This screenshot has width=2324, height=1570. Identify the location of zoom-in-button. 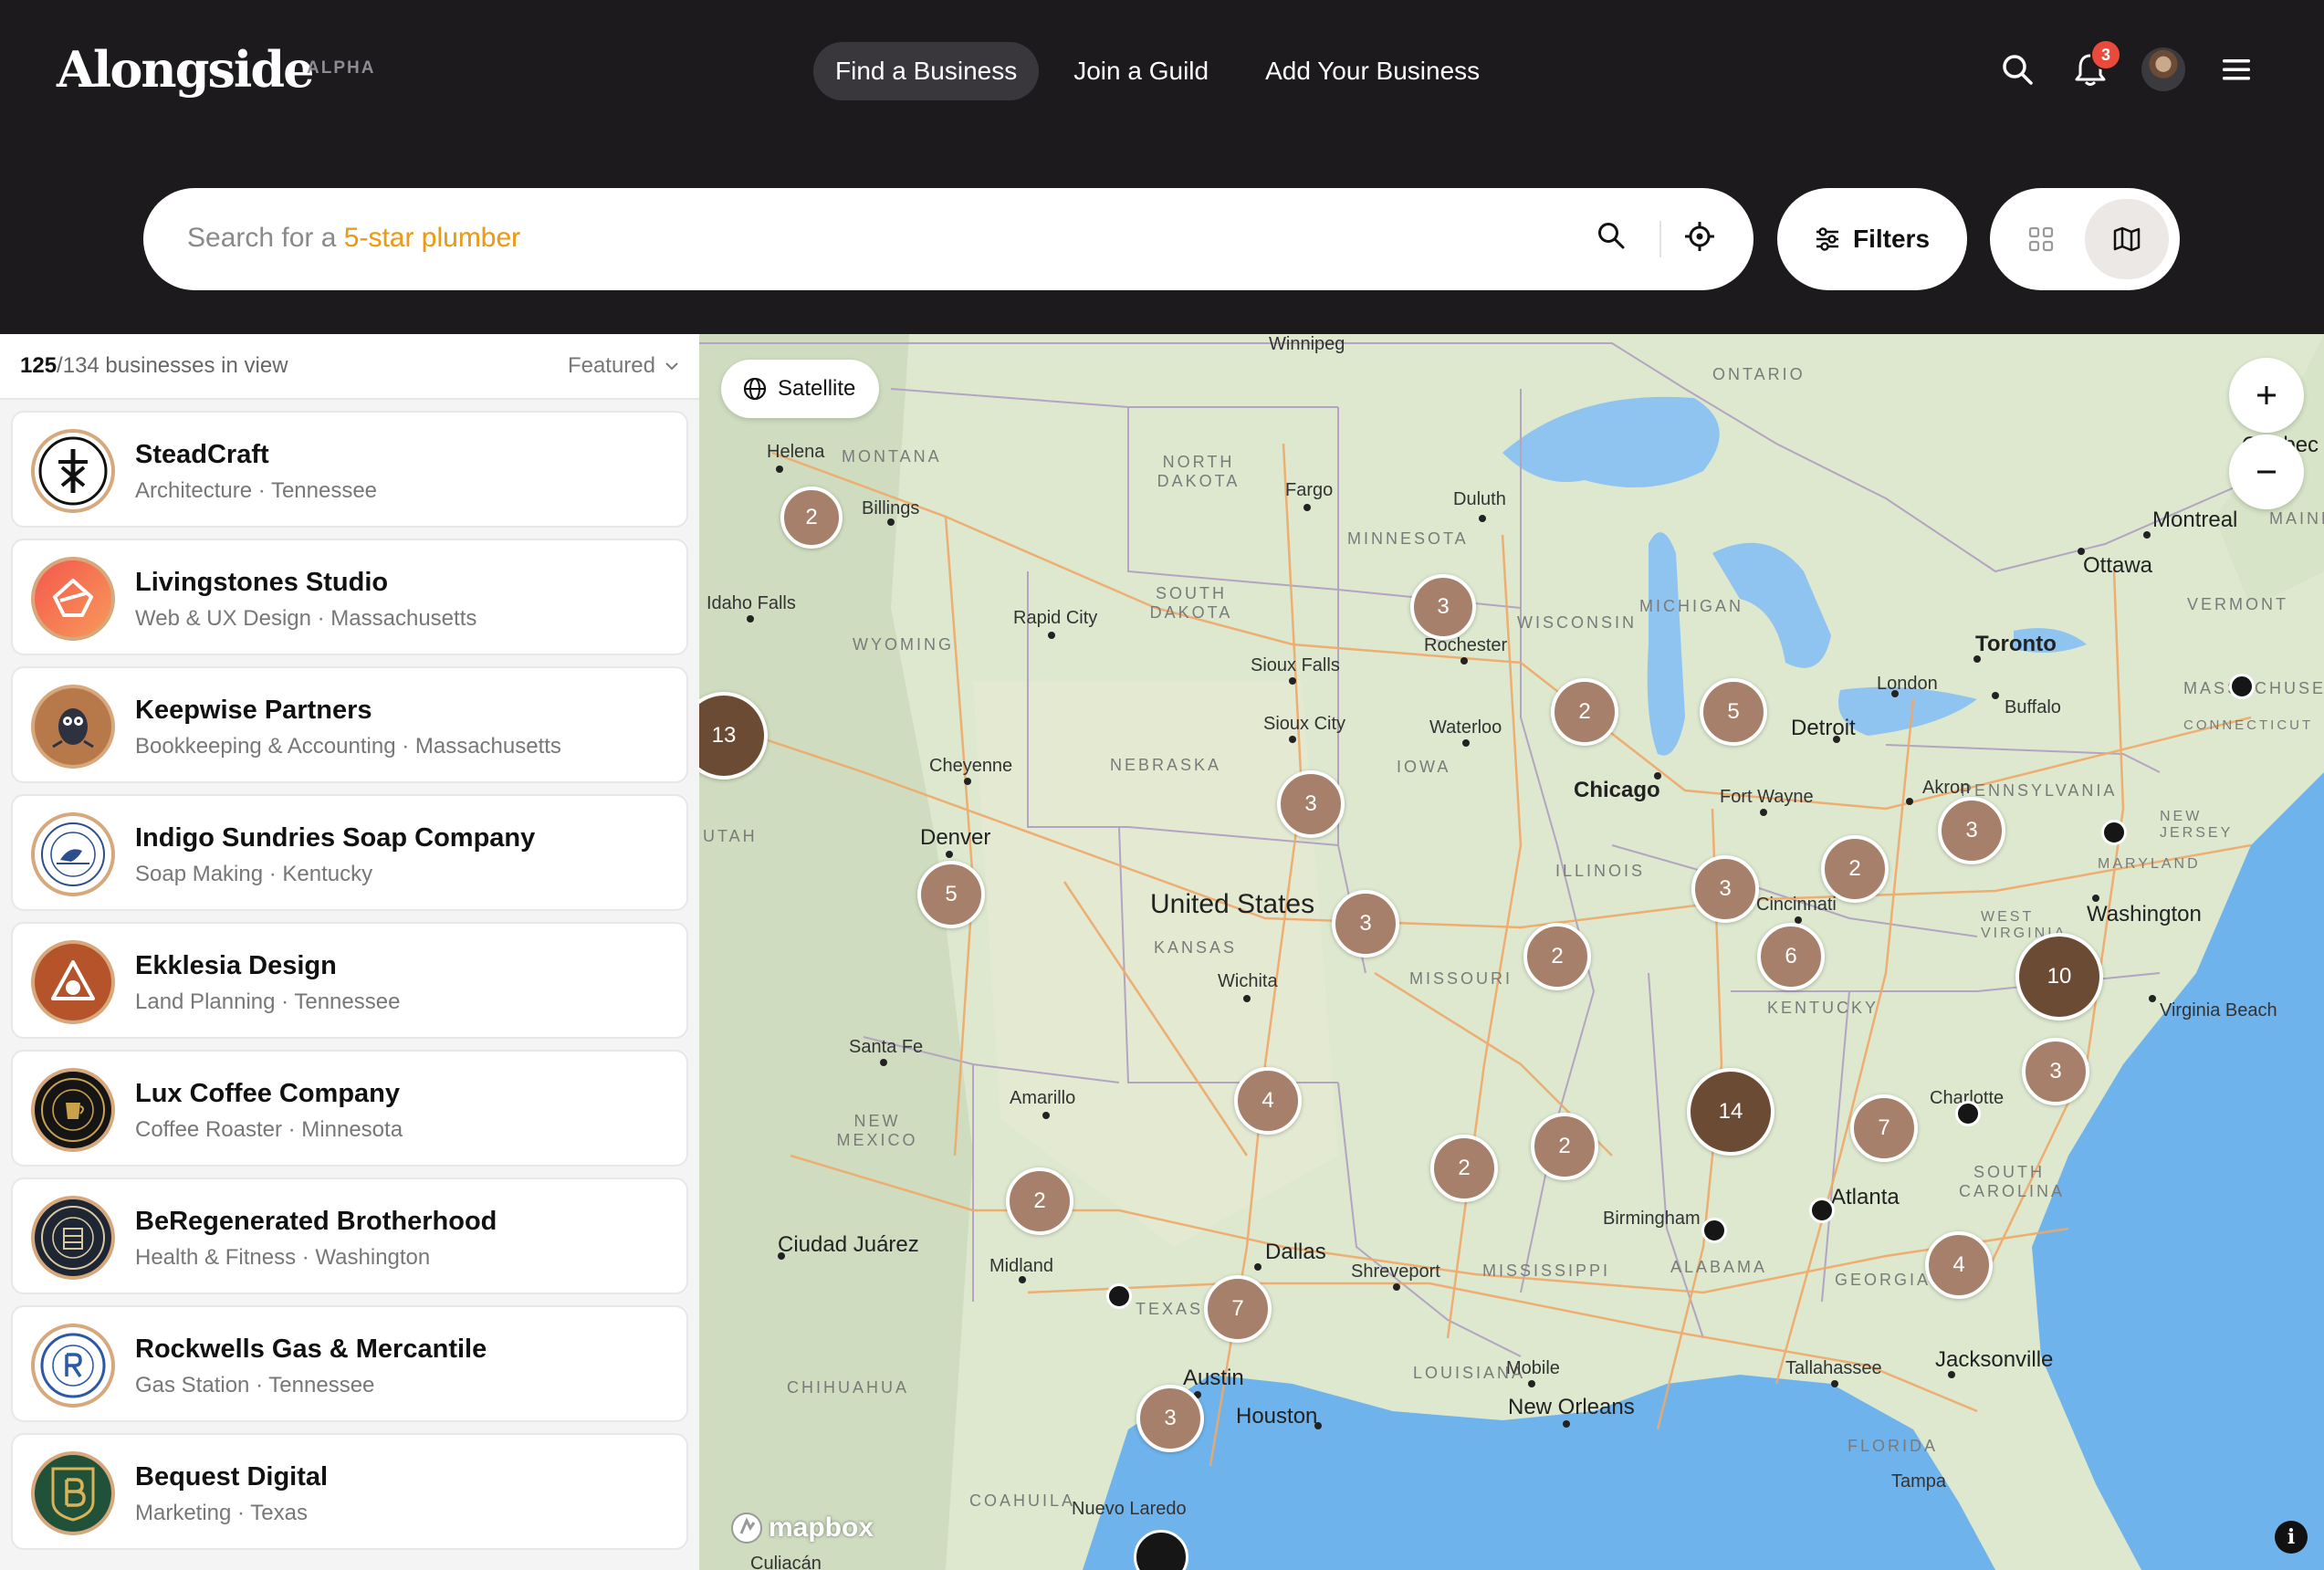
(2266, 395).